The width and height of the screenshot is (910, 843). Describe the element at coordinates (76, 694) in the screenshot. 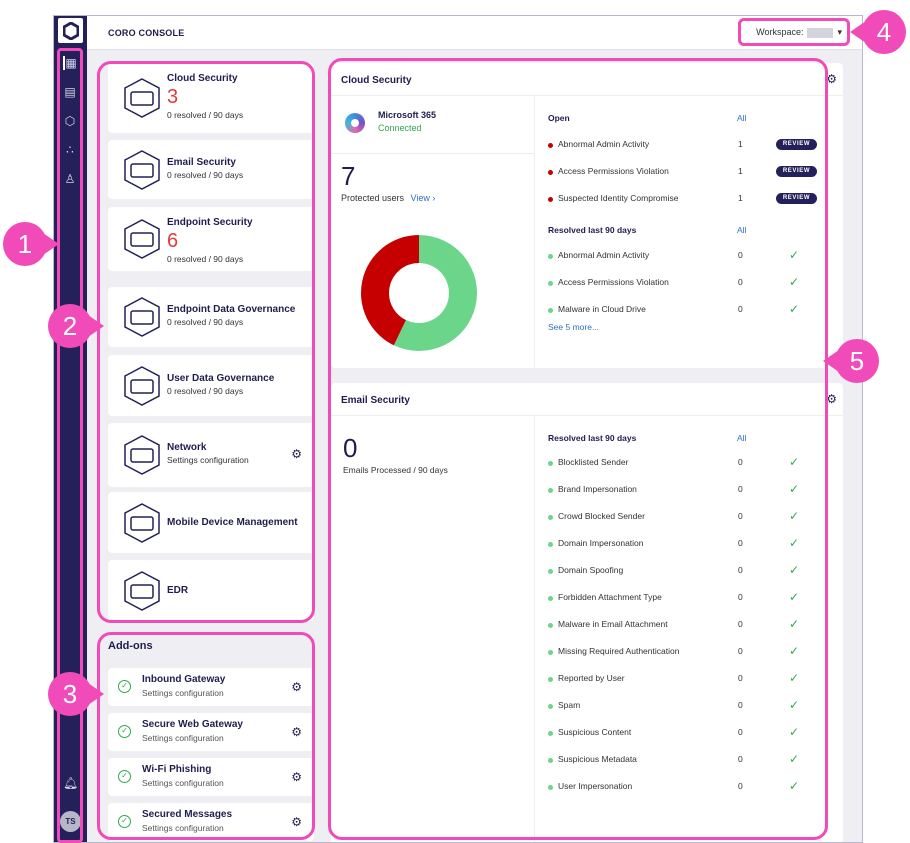

I see `callout-3: 3` at that location.